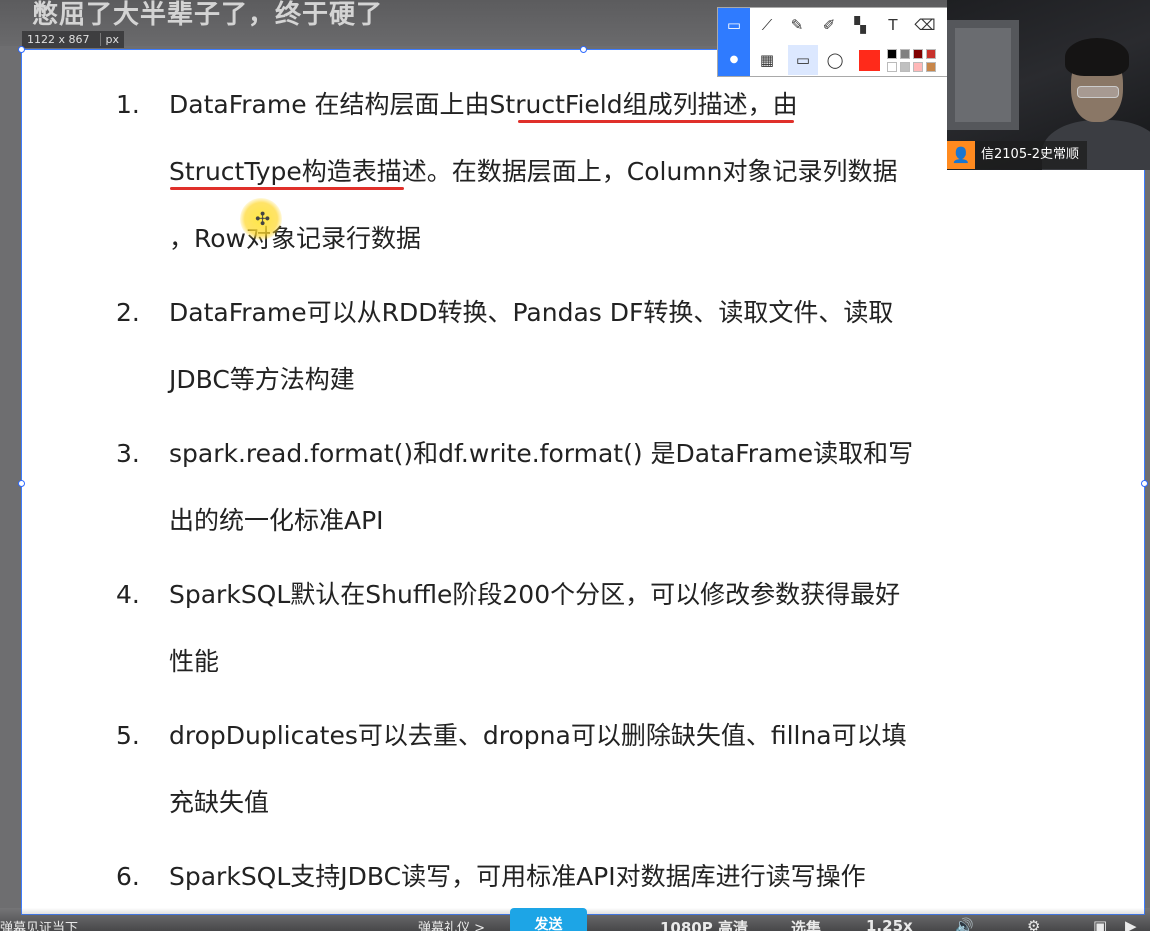 This screenshot has width=1150, height=931. Describe the element at coordinates (128, 312) in the screenshot. I see `item-number: 2.` at that location.